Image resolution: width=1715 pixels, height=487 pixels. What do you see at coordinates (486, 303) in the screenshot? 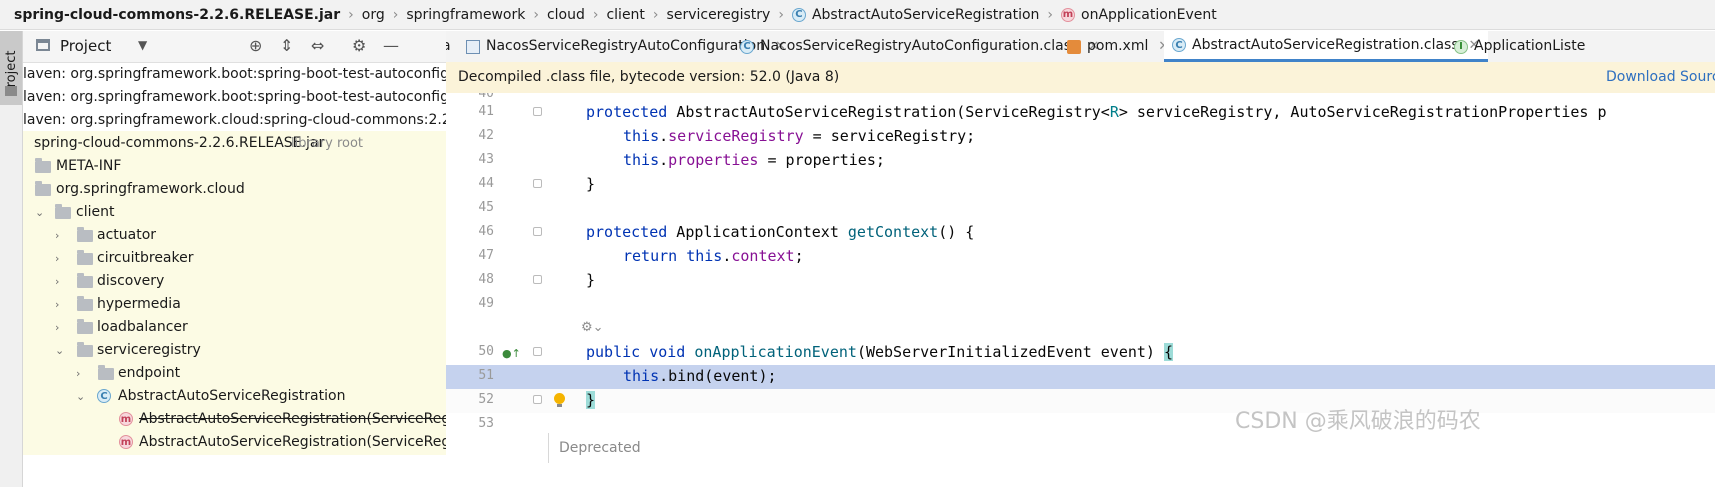
I see `code-line: 49` at bounding box center [486, 303].